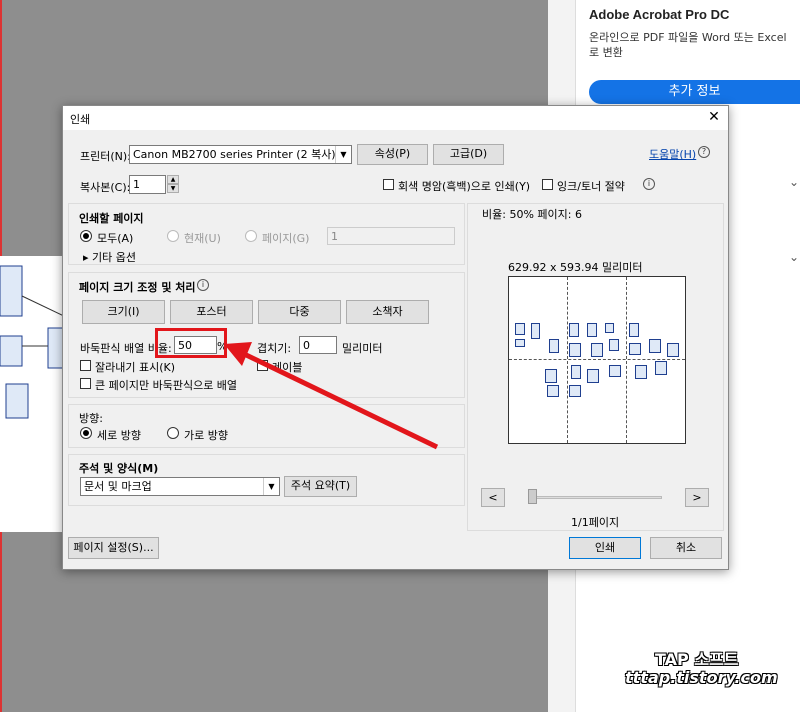  I want to click on close-icon: ✕, so click(714, 117).